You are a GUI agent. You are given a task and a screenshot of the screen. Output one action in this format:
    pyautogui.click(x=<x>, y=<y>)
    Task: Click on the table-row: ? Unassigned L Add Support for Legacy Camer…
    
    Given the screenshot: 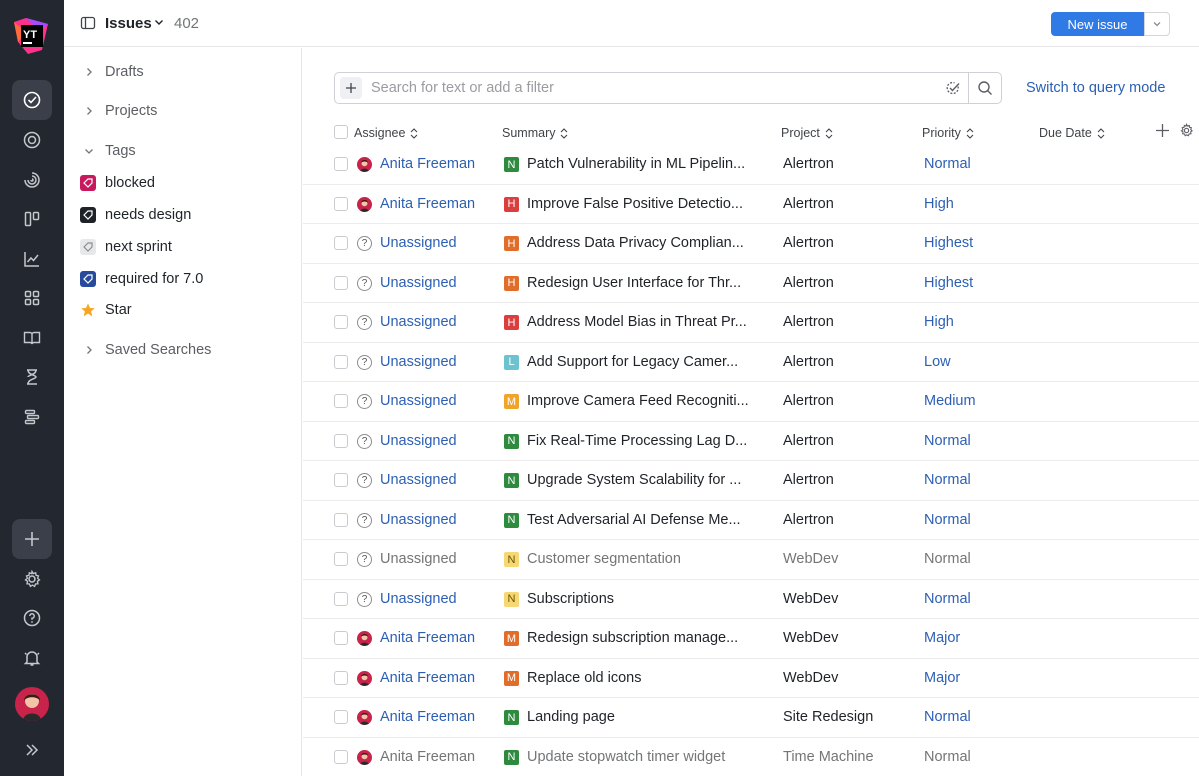 What is the action you would take?
    pyautogui.click(x=751, y=362)
    